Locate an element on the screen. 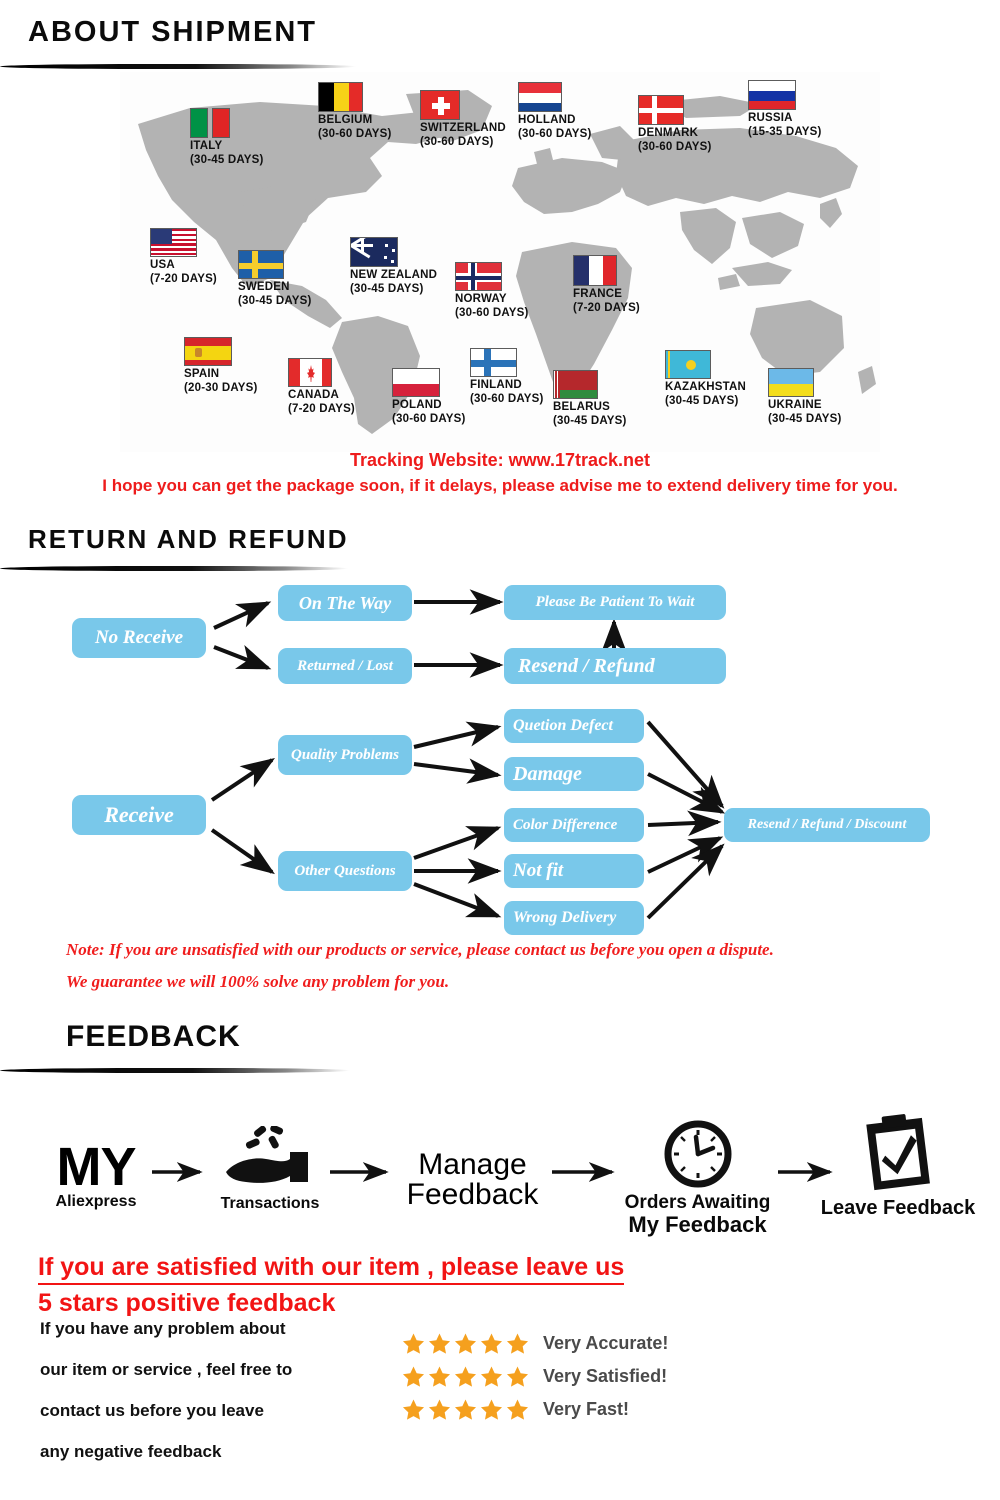 Image resolution: width=1000 pixels, height=1500 pixels. country-france: FRANCE (7-20 DAYS) is located at coordinates (606, 285).